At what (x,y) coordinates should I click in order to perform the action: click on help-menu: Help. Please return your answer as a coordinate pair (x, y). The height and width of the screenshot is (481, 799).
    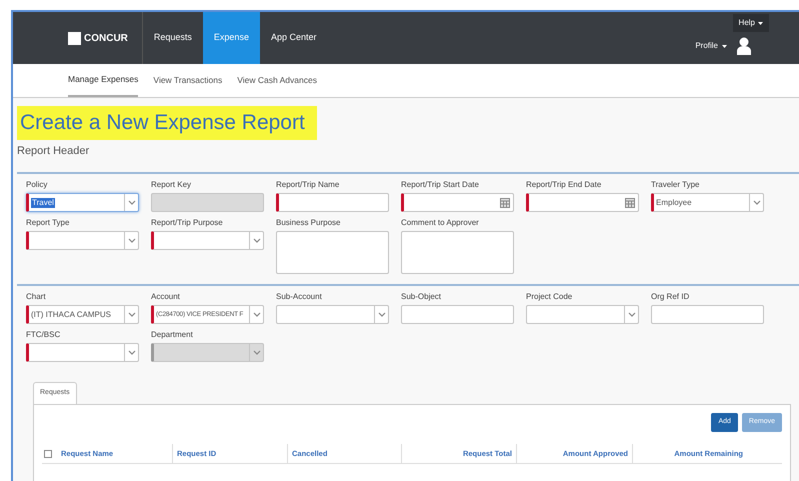
    Looking at the image, I should click on (750, 23).